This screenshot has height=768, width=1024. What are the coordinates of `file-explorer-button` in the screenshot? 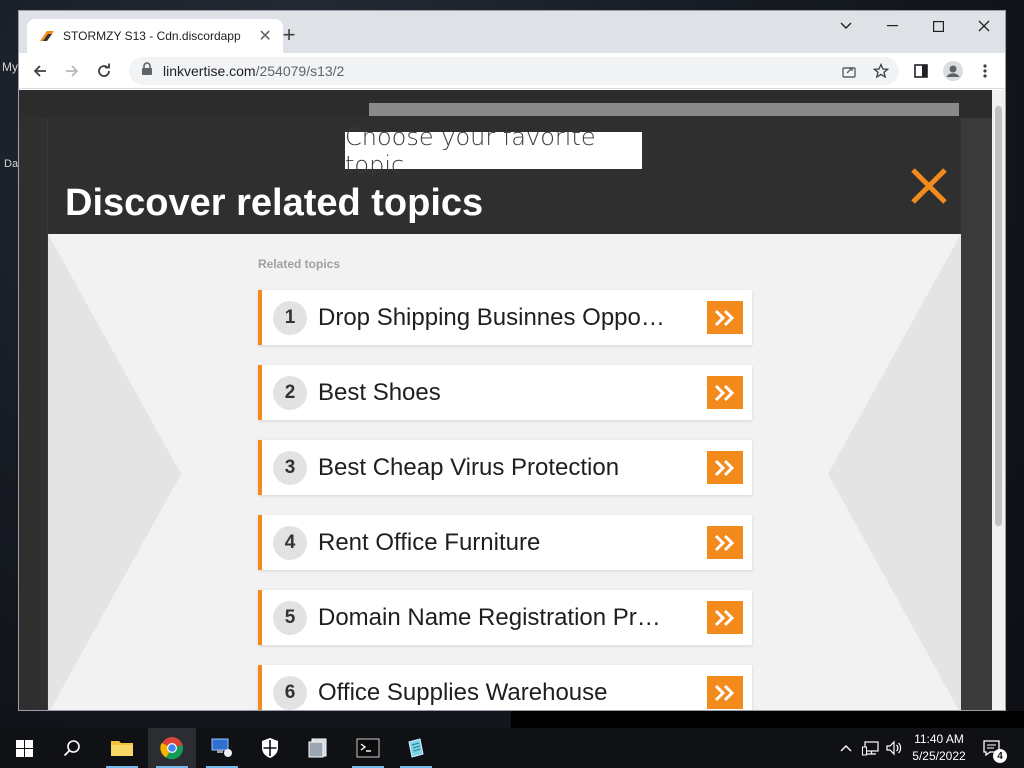 It's located at (122, 748).